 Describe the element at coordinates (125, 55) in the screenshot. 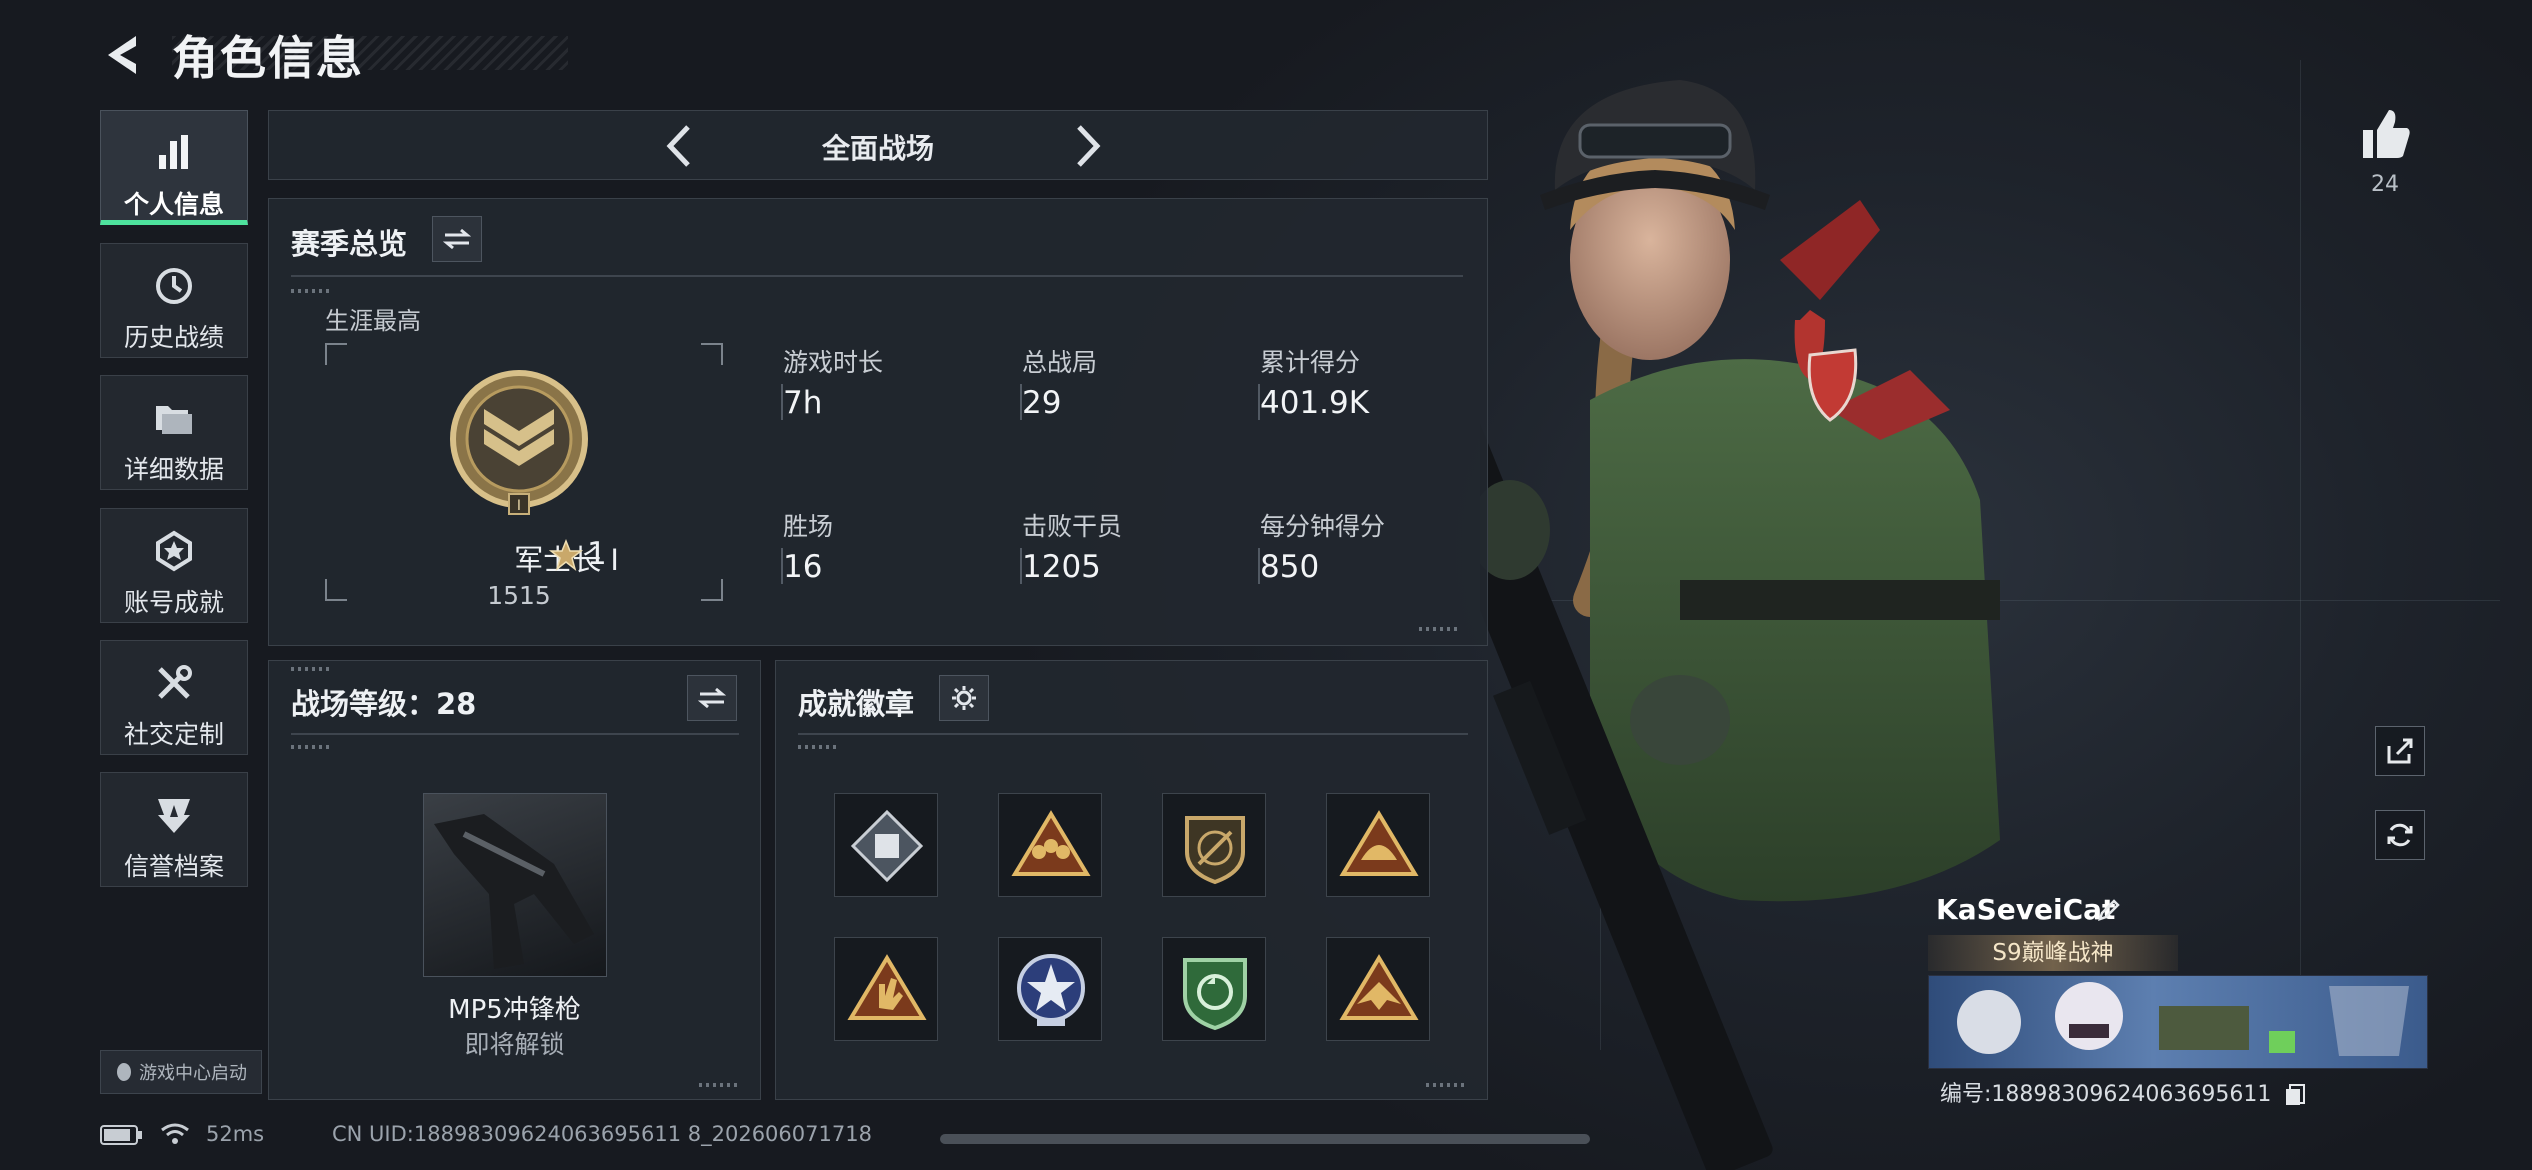

I see `back-arrow-icon` at that location.